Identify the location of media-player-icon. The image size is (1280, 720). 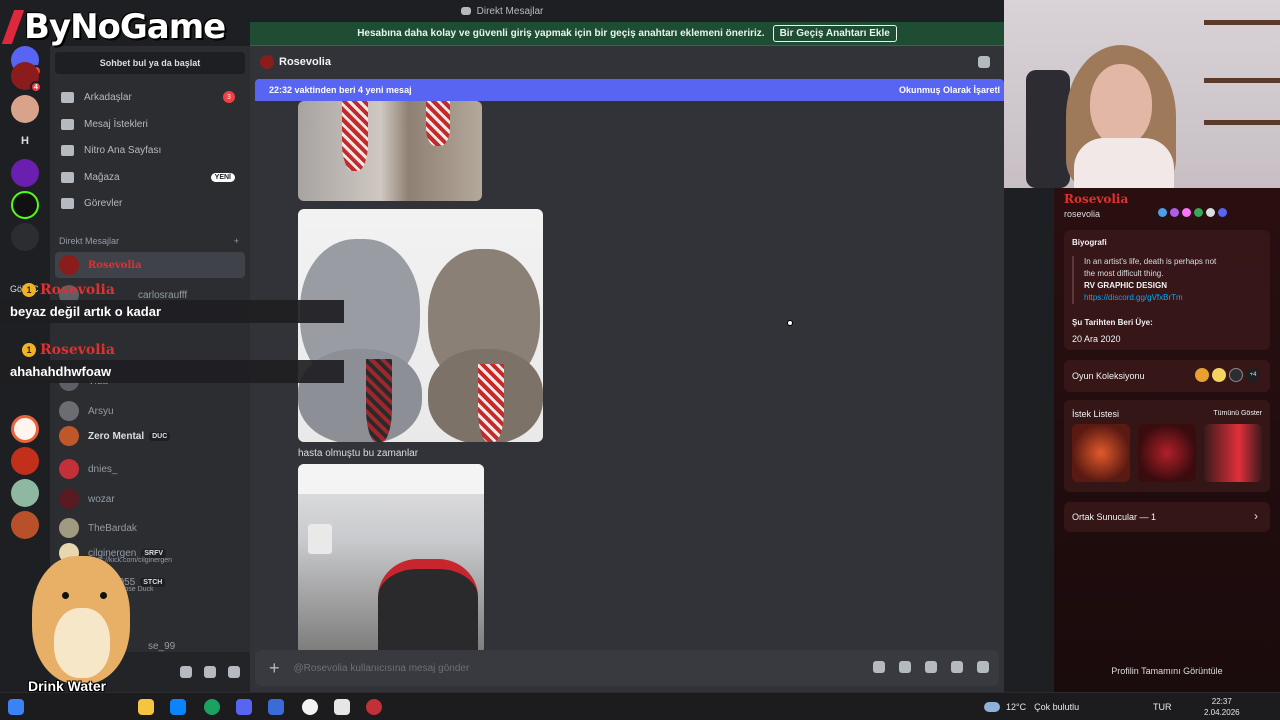
(310, 707).